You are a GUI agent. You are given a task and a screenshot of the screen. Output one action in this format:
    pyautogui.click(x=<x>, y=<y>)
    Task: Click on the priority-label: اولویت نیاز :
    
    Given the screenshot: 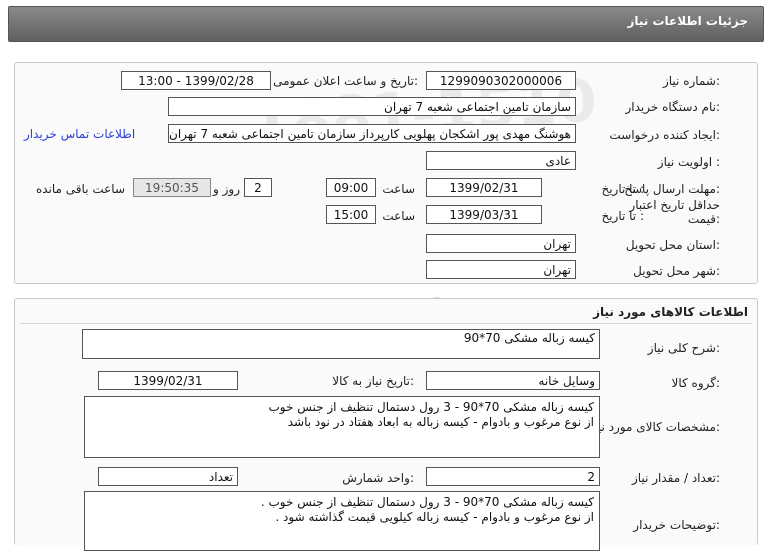 What is the action you would take?
    pyautogui.click(x=688, y=162)
    